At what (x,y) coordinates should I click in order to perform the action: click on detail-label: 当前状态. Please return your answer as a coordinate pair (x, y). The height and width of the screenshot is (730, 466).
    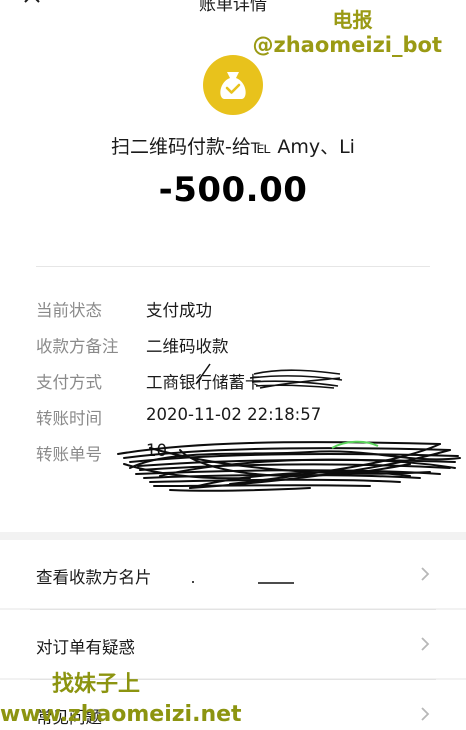
    Looking at the image, I should click on (69, 310).